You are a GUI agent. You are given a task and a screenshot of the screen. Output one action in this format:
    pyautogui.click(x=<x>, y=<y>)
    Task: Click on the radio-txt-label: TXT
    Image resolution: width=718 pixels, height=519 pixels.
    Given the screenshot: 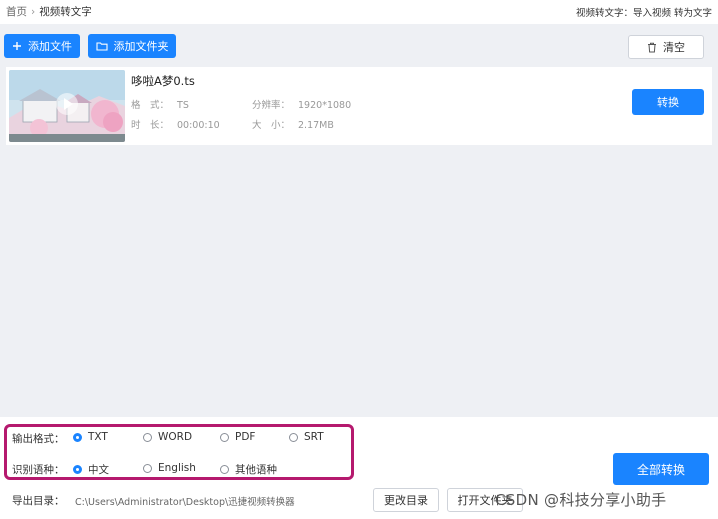 What is the action you would take?
    pyautogui.click(x=98, y=437)
    